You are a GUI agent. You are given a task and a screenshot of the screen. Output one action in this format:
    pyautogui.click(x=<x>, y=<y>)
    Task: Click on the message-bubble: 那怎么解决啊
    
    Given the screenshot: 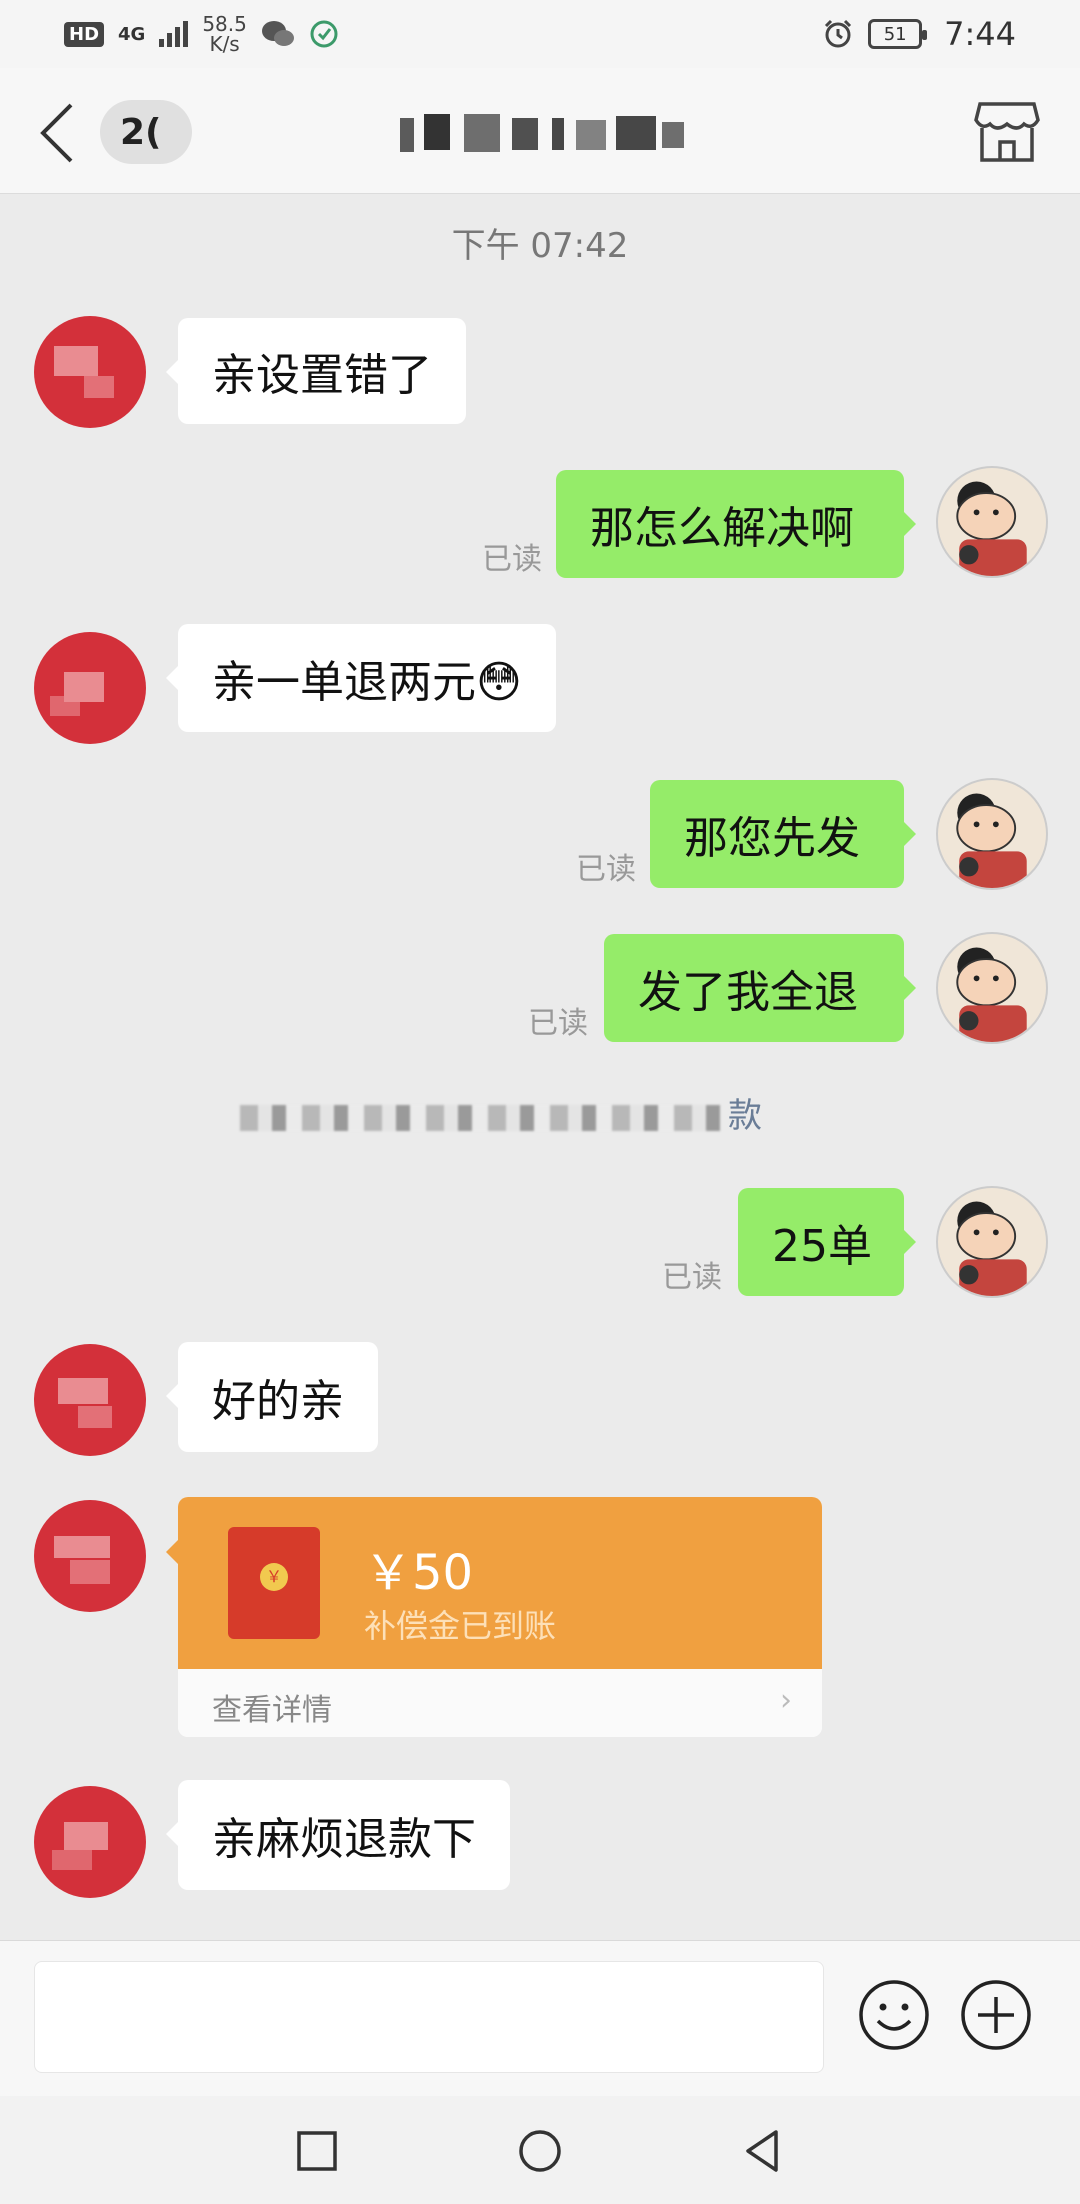 What is the action you would take?
    pyautogui.click(x=736, y=524)
    